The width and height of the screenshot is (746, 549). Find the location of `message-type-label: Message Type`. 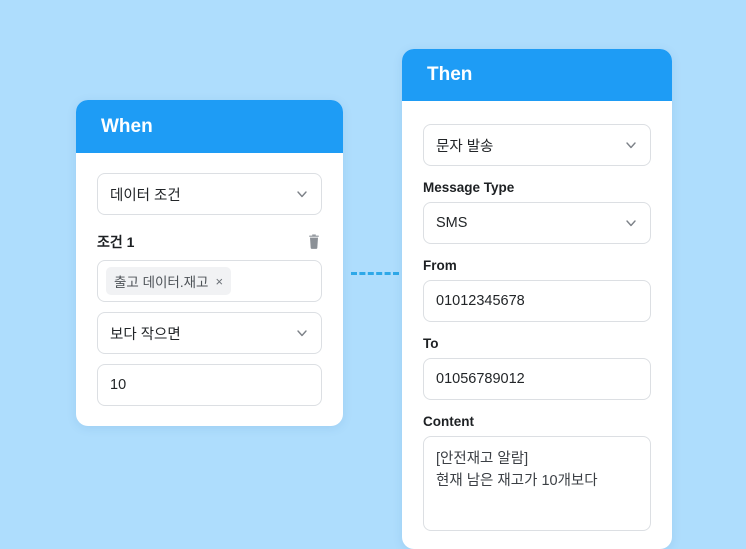

message-type-label: Message Type is located at coordinates (469, 187).